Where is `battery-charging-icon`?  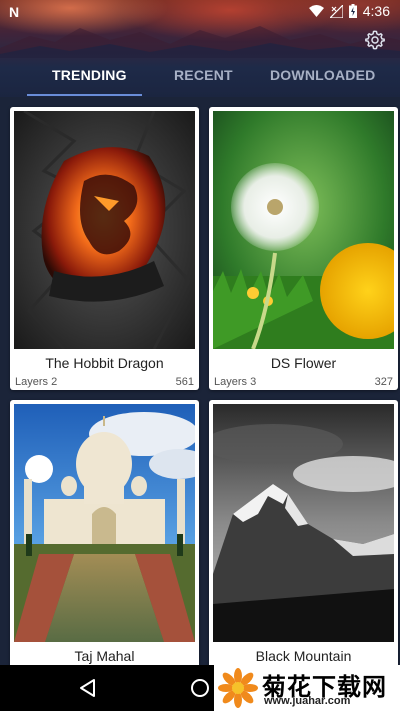 battery-charging-icon is located at coordinates (352, 11).